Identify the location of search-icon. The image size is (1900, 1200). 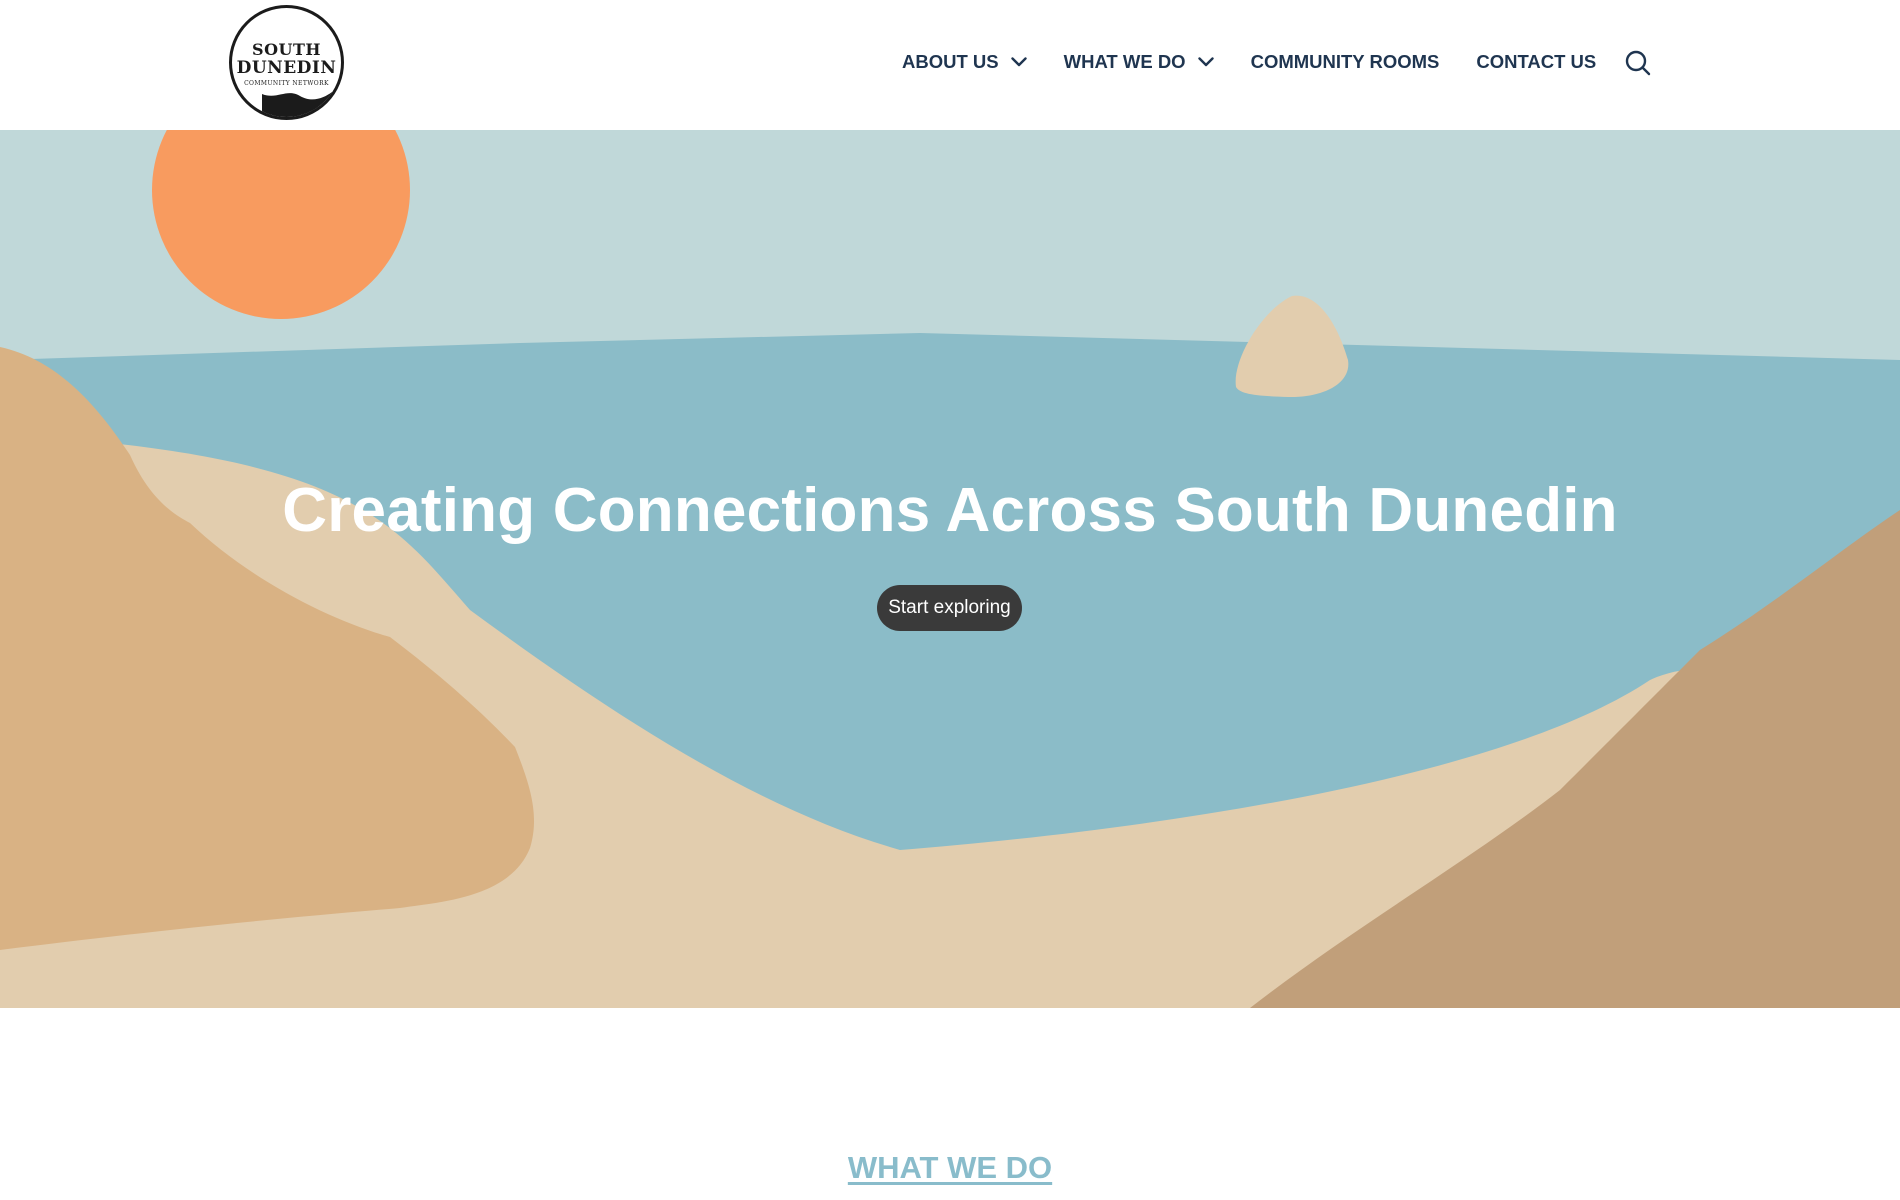
(1638, 63).